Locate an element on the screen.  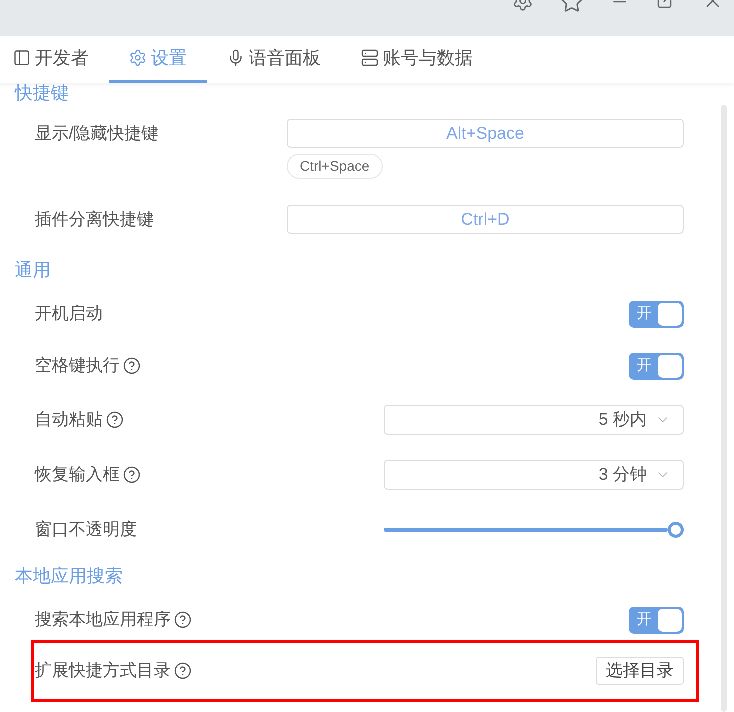
server-icon is located at coordinates (370, 58).